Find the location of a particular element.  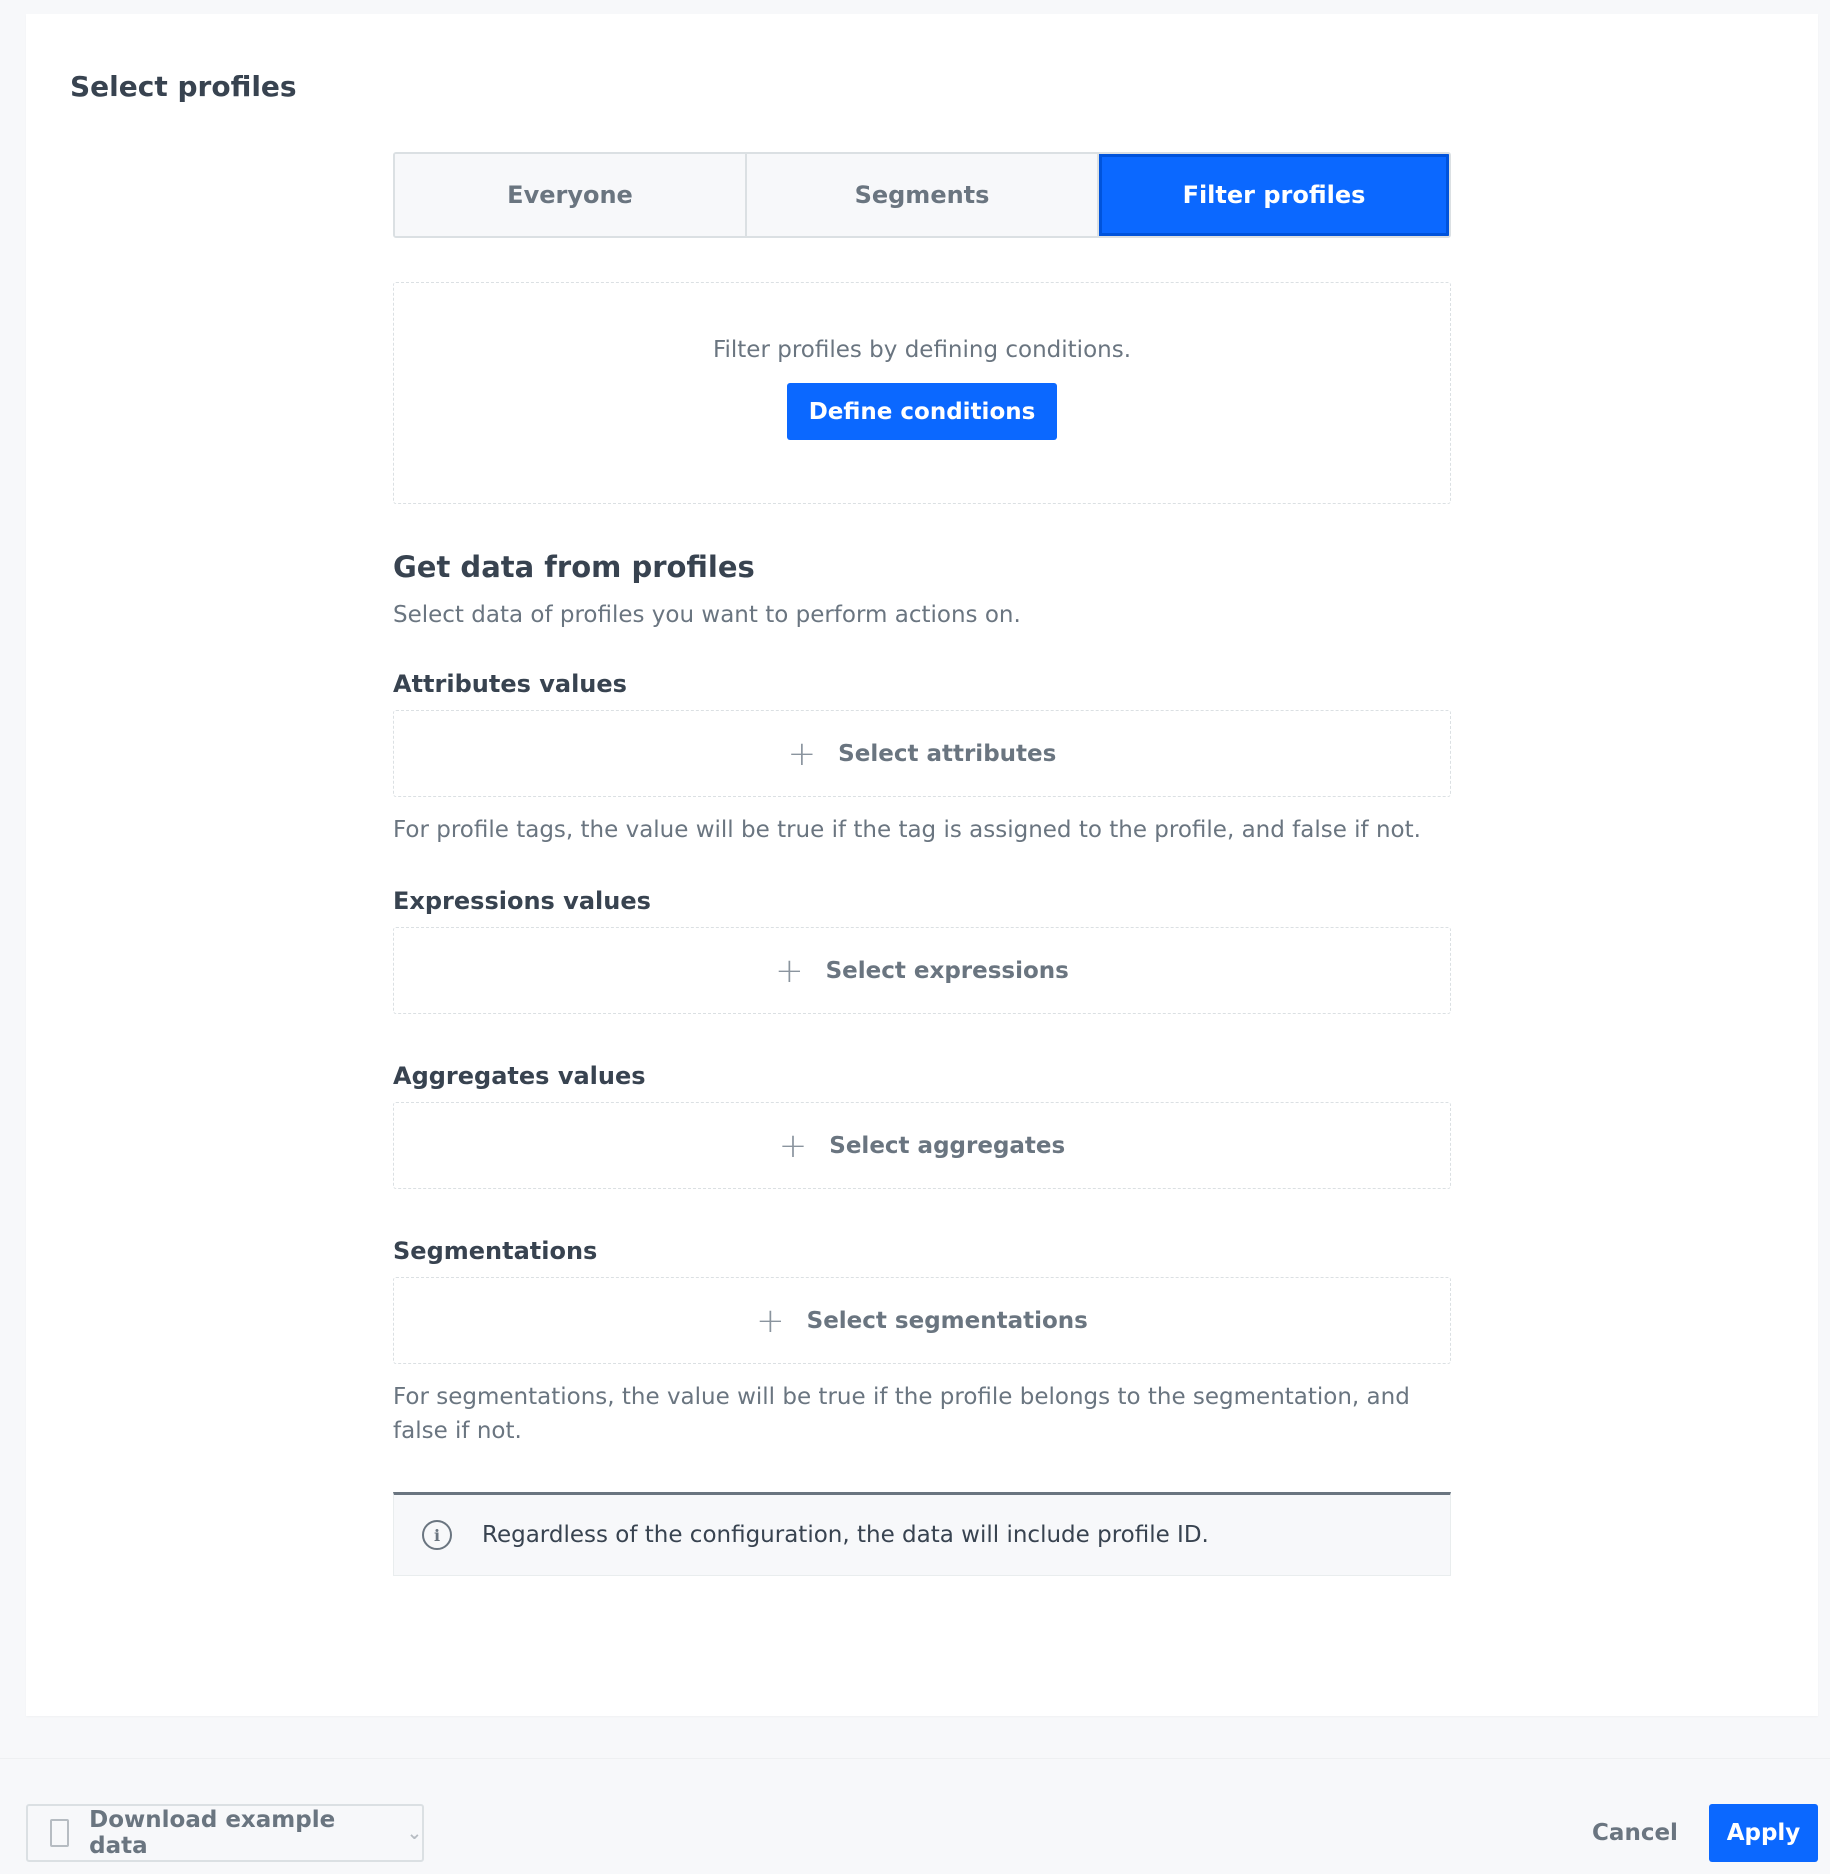

download-example-data-button: Download example data ⌄ is located at coordinates (225, 1833).